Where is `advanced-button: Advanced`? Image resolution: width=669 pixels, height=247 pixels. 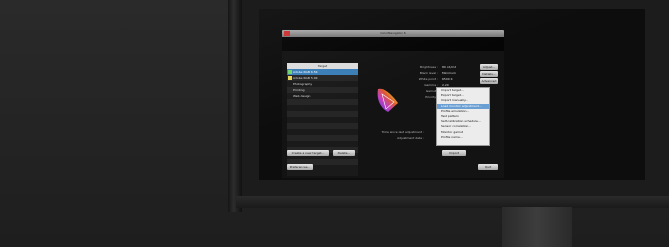
advanced-button: Advanced is located at coordinates (489, 81).